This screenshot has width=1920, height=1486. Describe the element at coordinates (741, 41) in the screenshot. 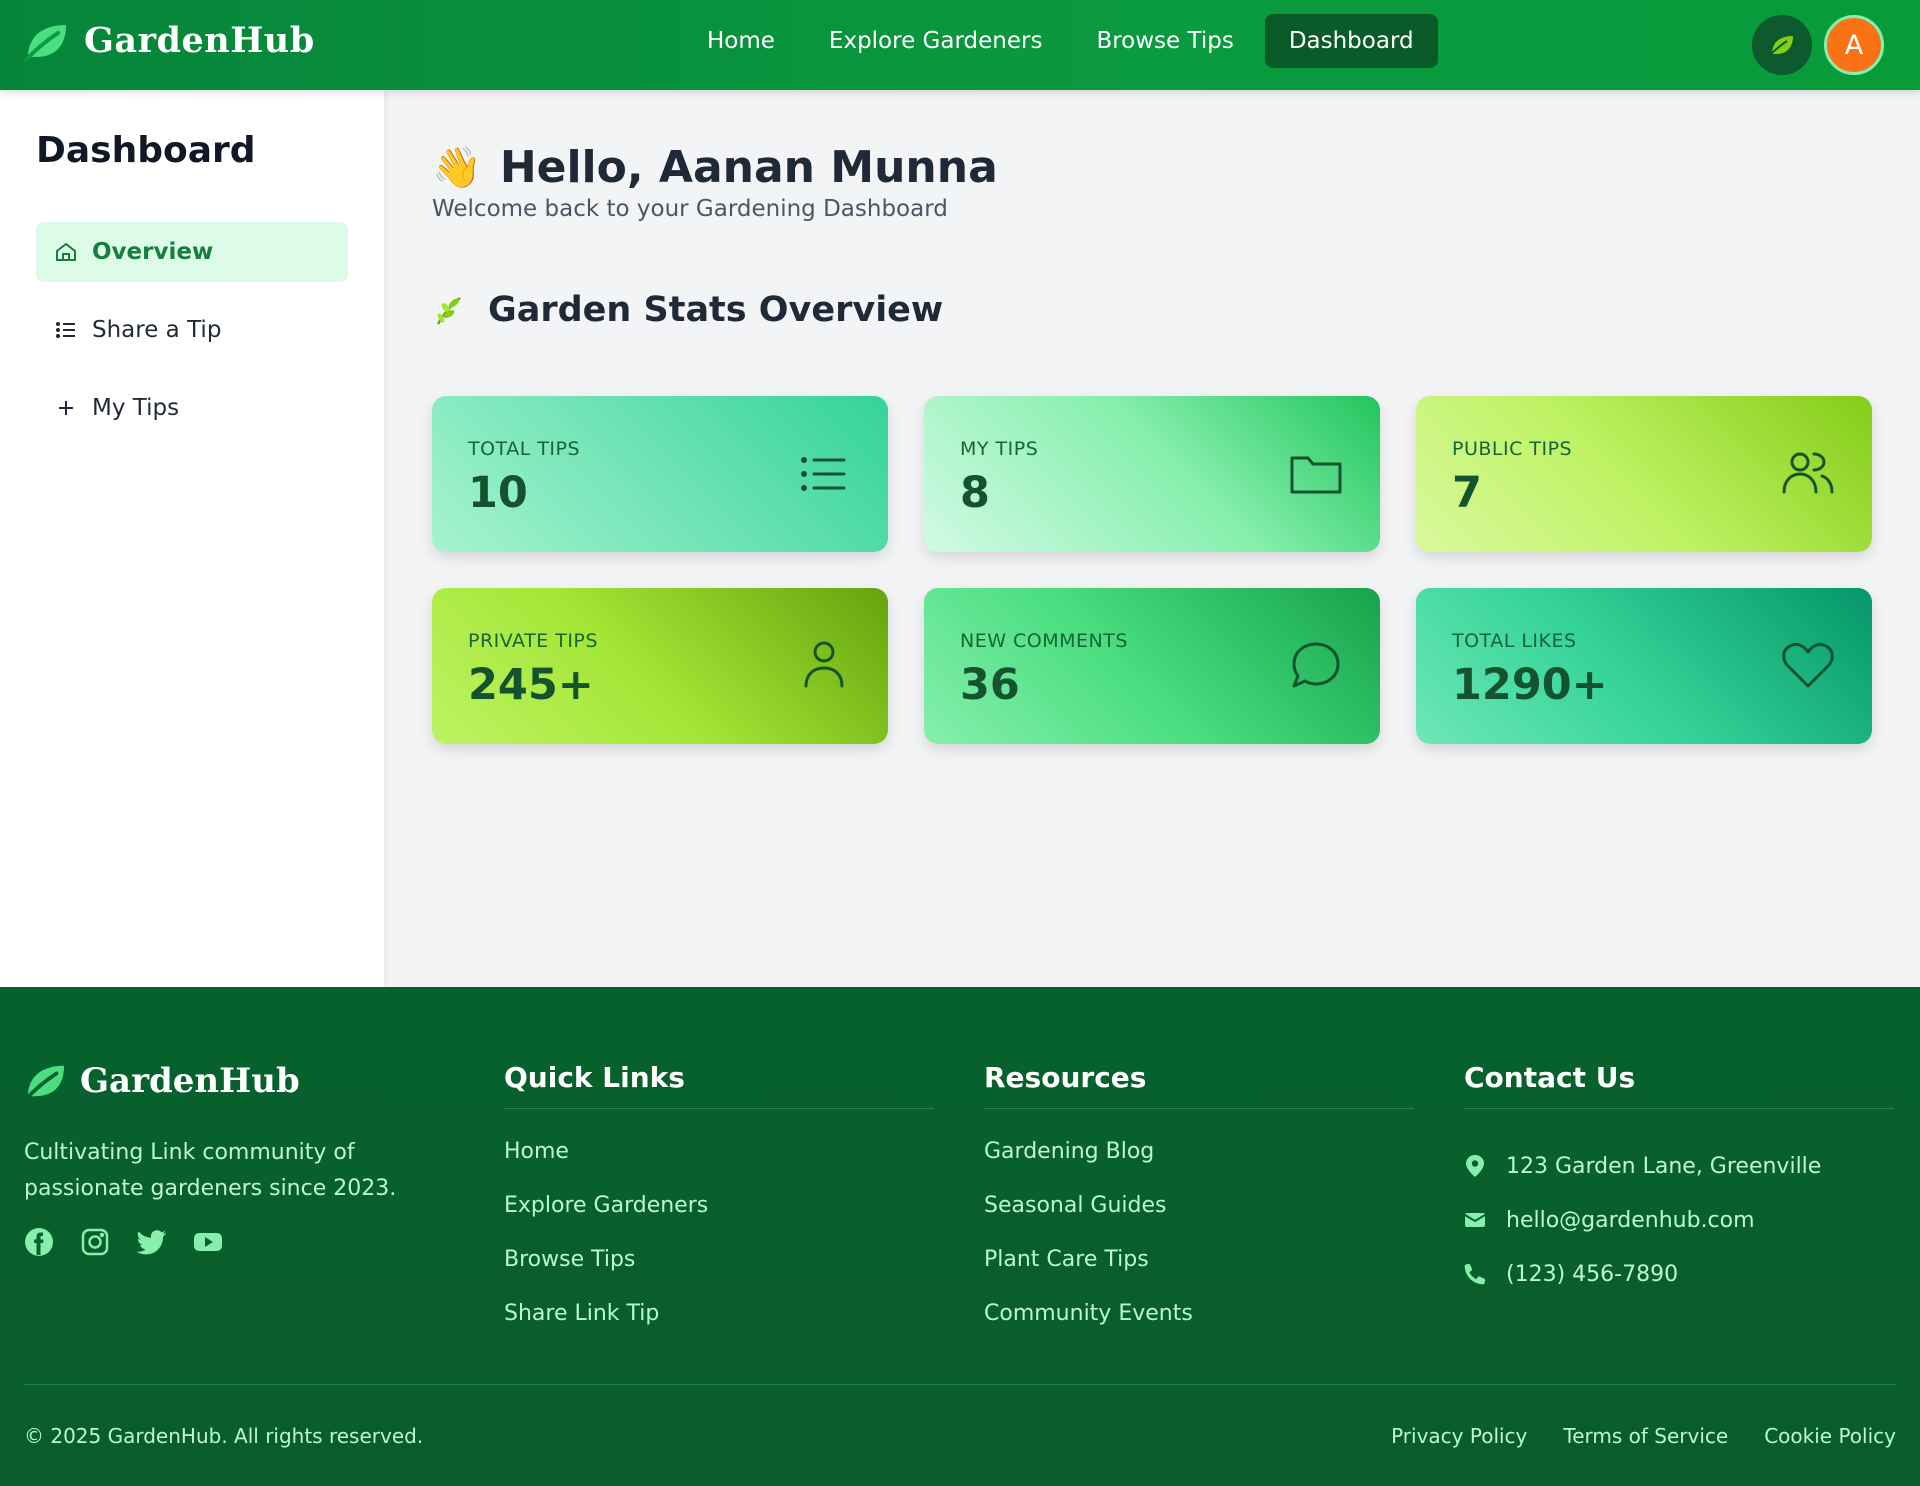

I see `nav-home: Home` at that location.